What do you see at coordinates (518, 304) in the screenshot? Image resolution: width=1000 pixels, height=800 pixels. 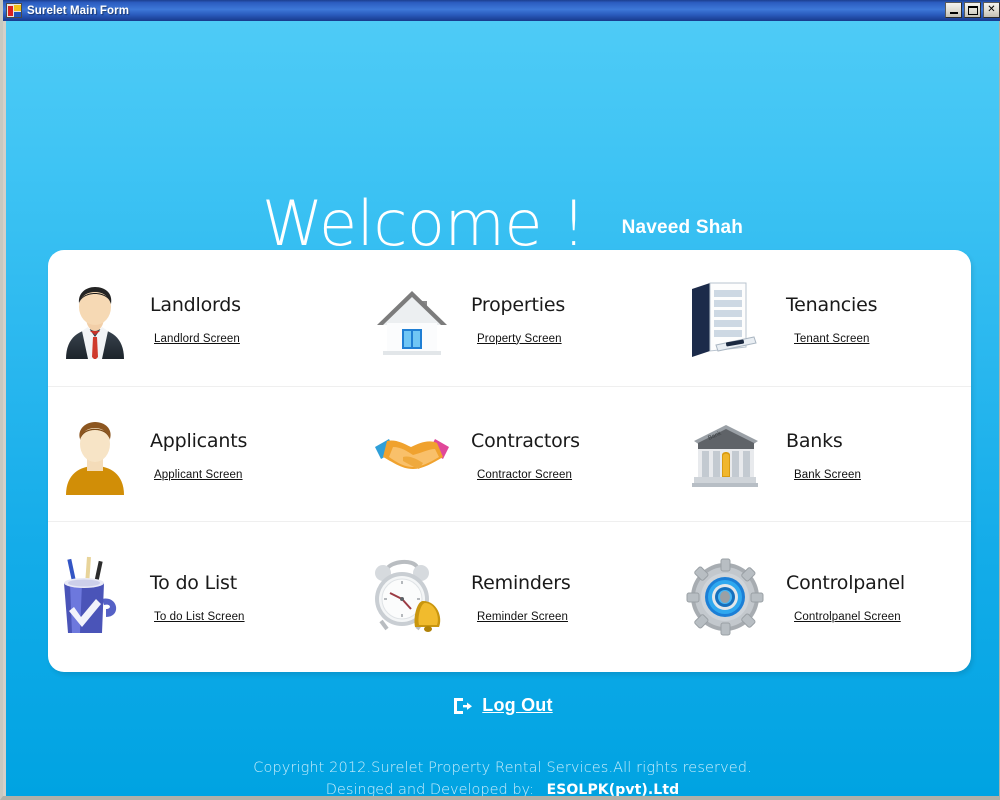 I see `menu-item-title: Properties` at bounding box center [518, 304].